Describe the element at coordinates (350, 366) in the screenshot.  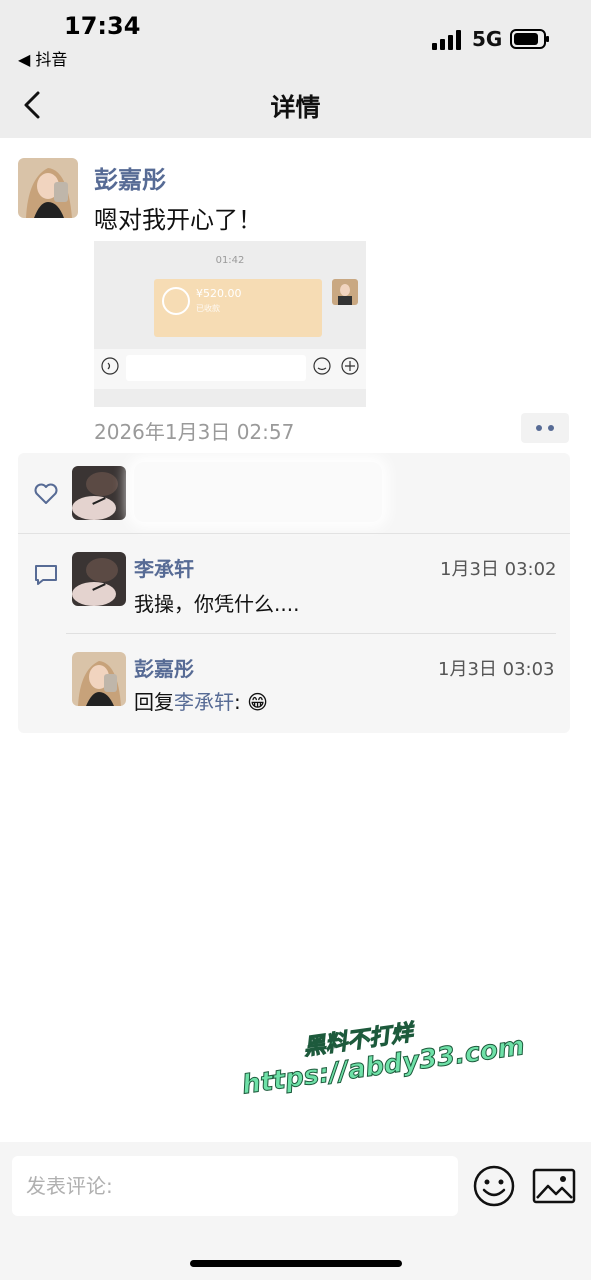
I see `plus-icon` at that location.